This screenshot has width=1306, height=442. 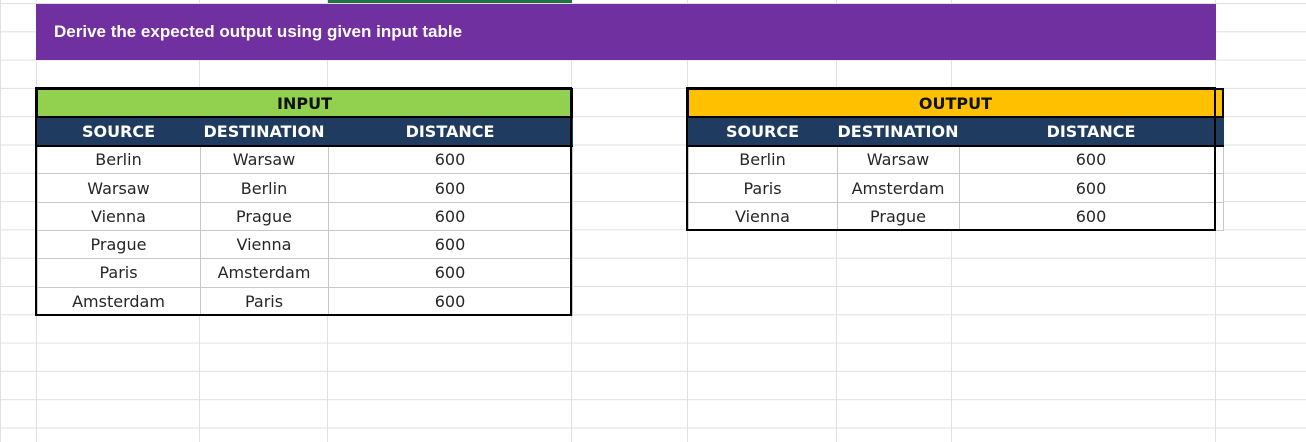 I want to click on output-title: OUTPUT, so click(x=955, y=103).